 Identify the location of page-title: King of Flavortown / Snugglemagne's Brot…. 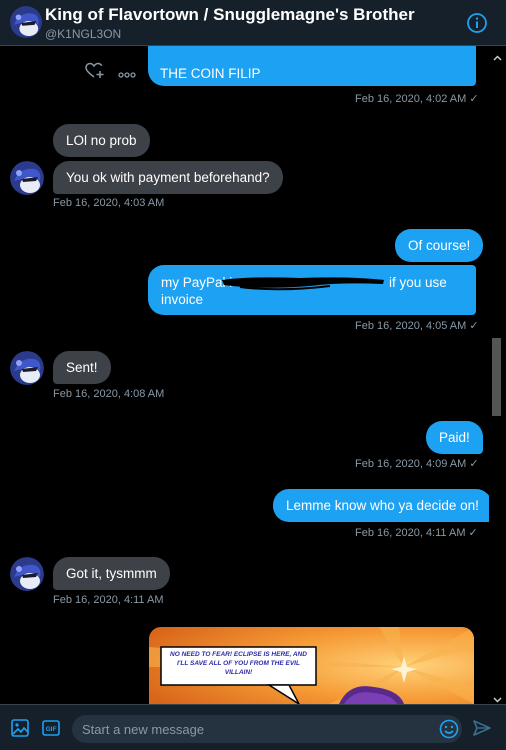
(230, 14).